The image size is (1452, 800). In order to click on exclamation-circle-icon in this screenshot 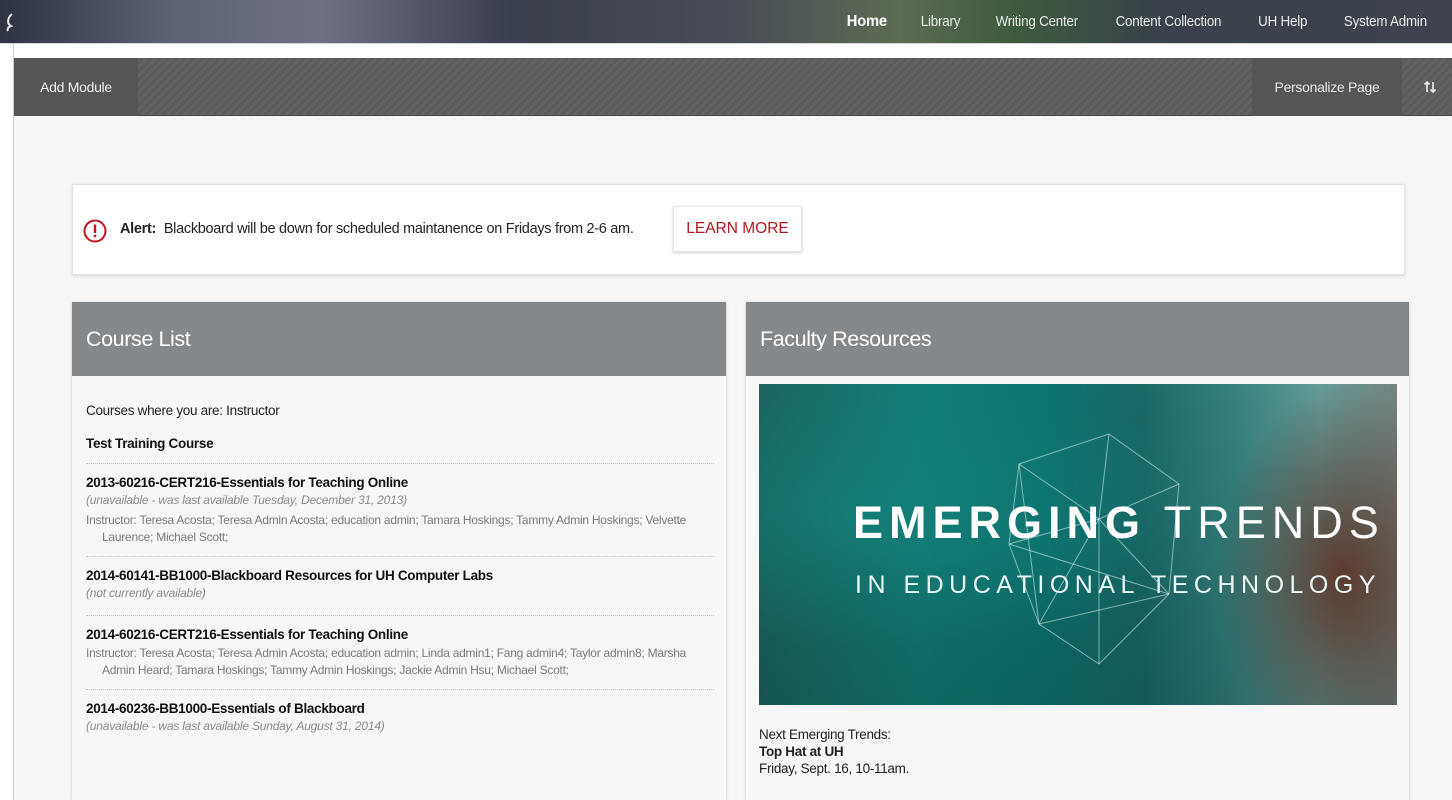, I will do `click(95, 231)`.